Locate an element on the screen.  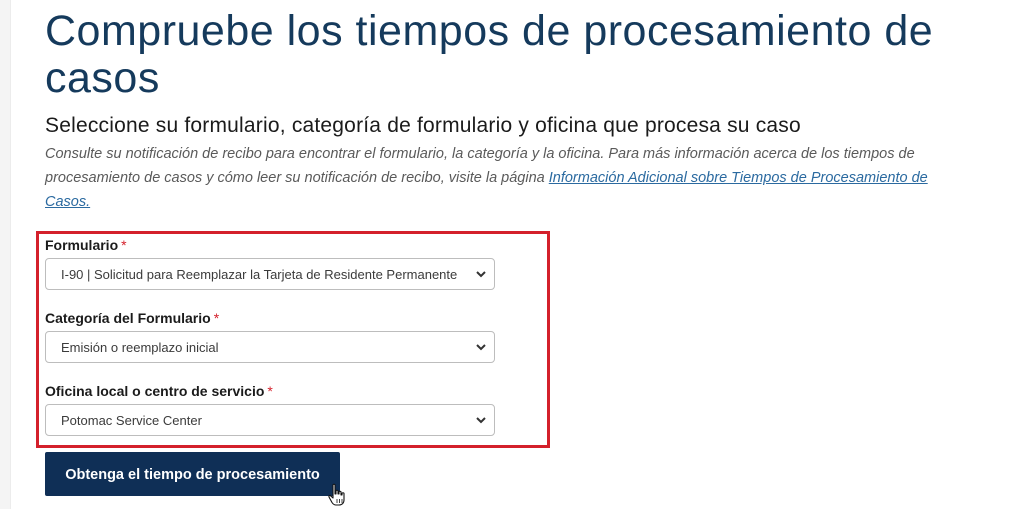
category-field-label: Categoría del Formulario * is located at coordinates (132, 318).